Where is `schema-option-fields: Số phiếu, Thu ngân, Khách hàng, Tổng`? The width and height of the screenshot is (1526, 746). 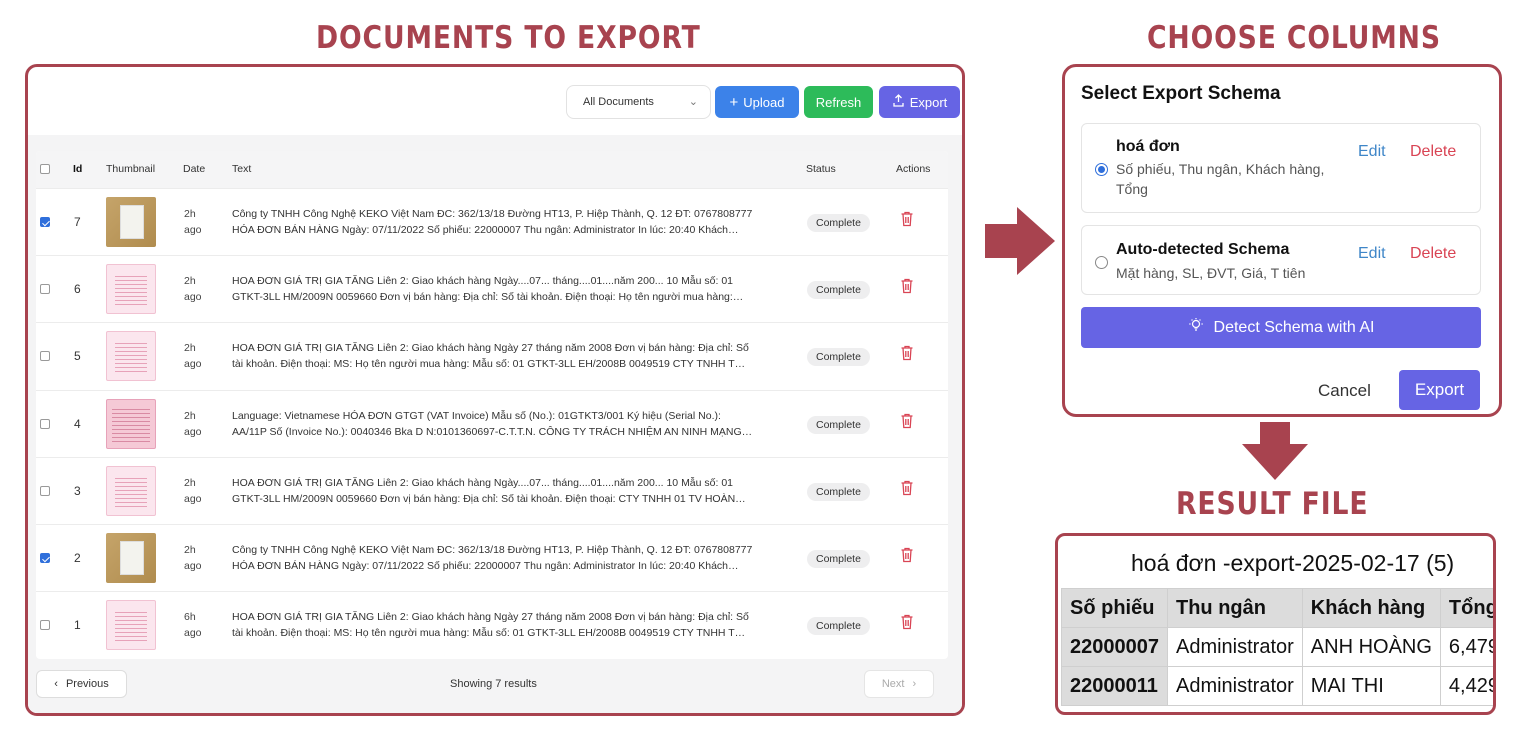 schema-option-fields: Số phiếu, Thu ngân, Khách hàng, Tổng is located at coordinates (1220, 179).